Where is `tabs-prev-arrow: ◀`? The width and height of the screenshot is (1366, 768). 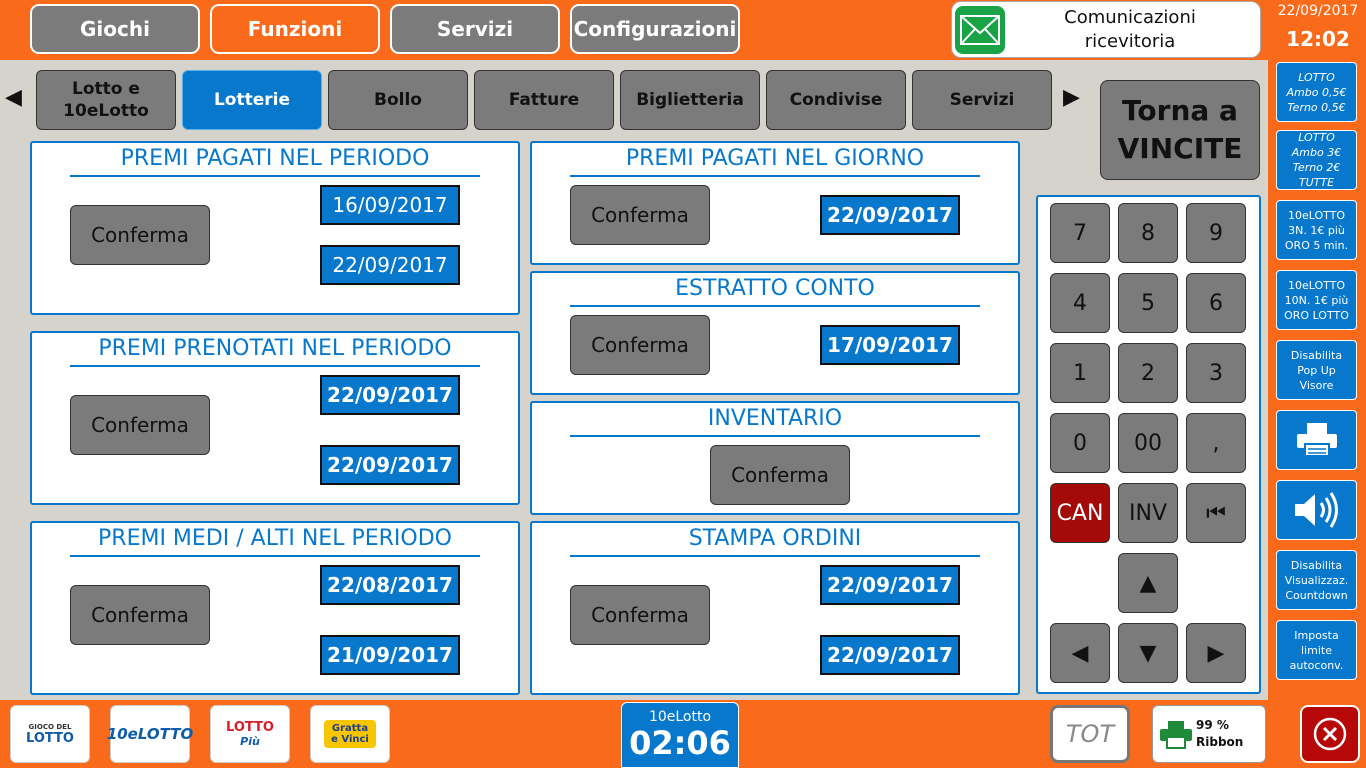 tabs-prev-arrow: ◀ is located at coordinates (13, 97).